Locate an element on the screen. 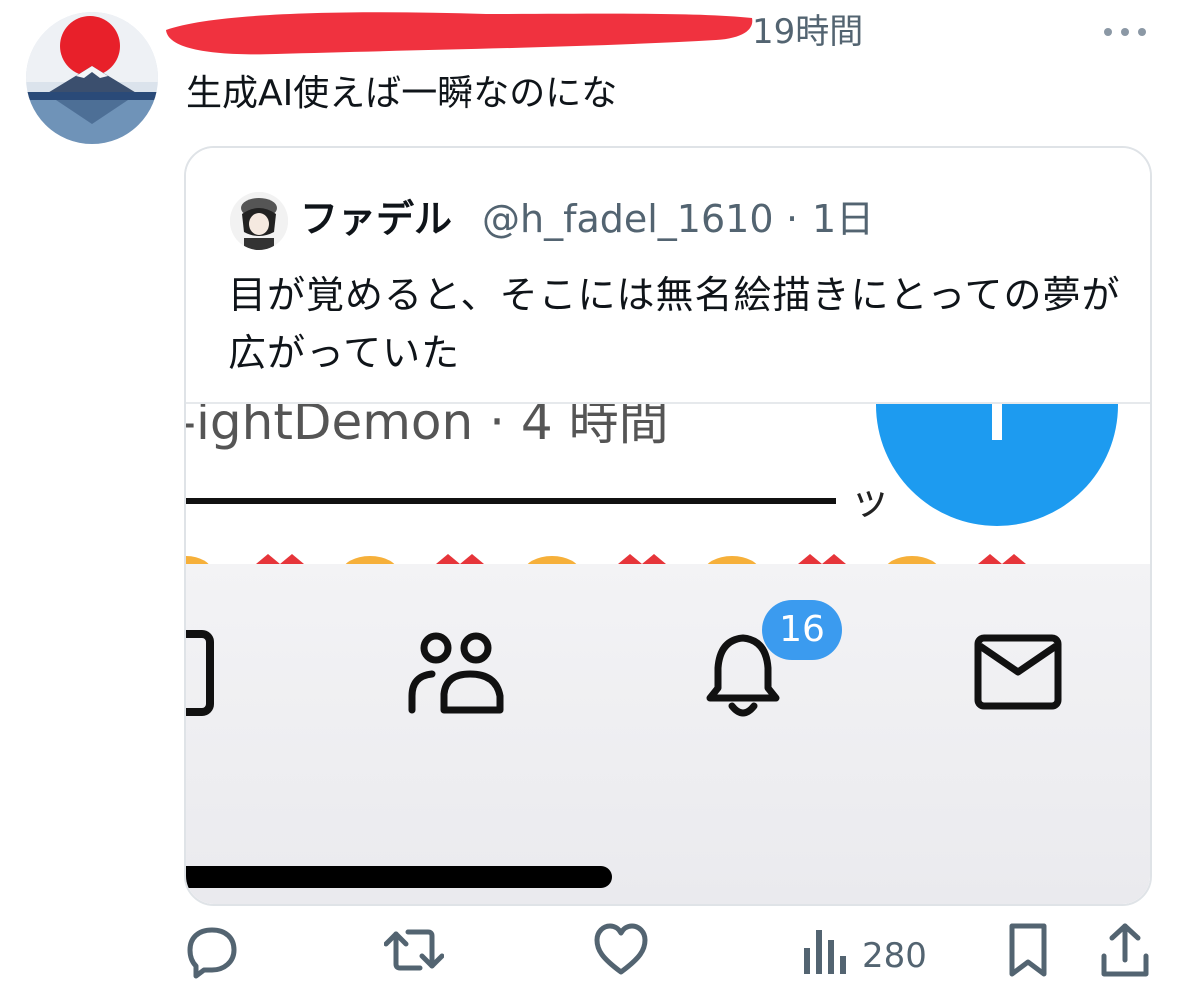 The width and height of the screenshot is (1179, 998). retweet-icon is located at coordinates (414, 950).